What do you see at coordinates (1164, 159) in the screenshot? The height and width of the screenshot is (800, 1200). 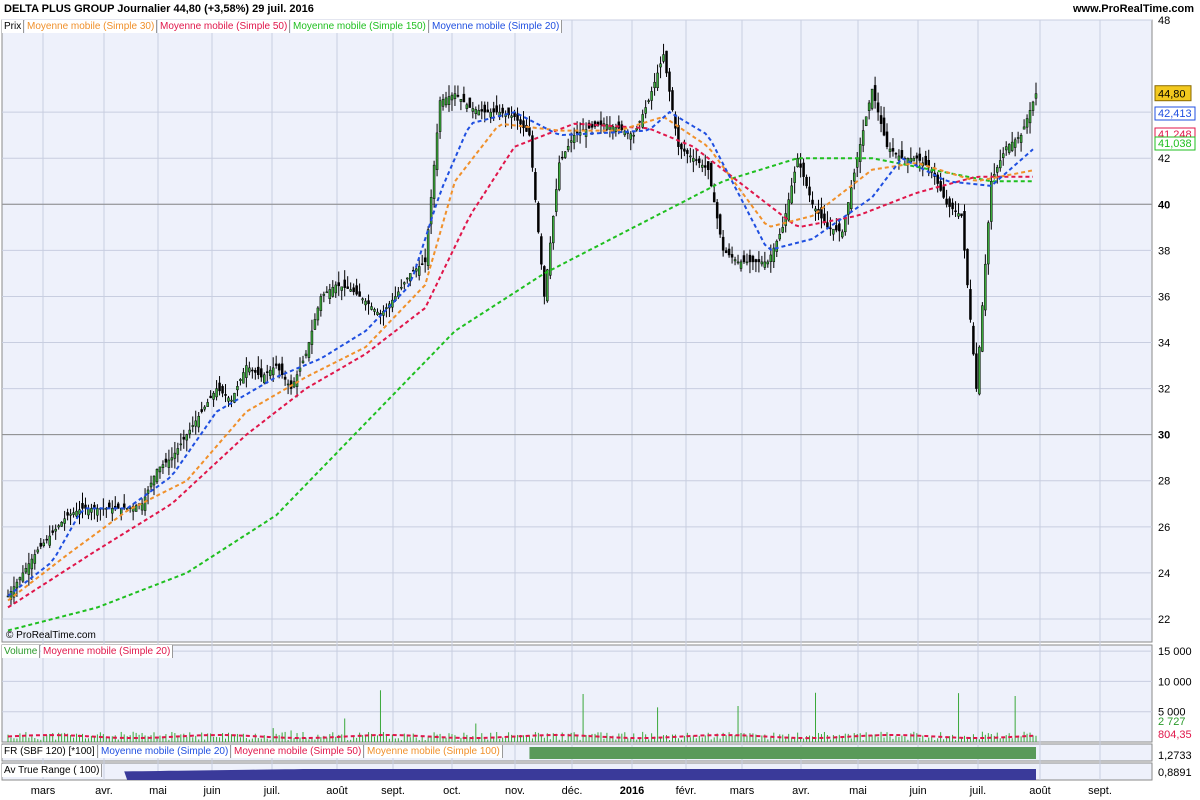 I see `y-tick-label: 42` at bounding box center [1164, 159].